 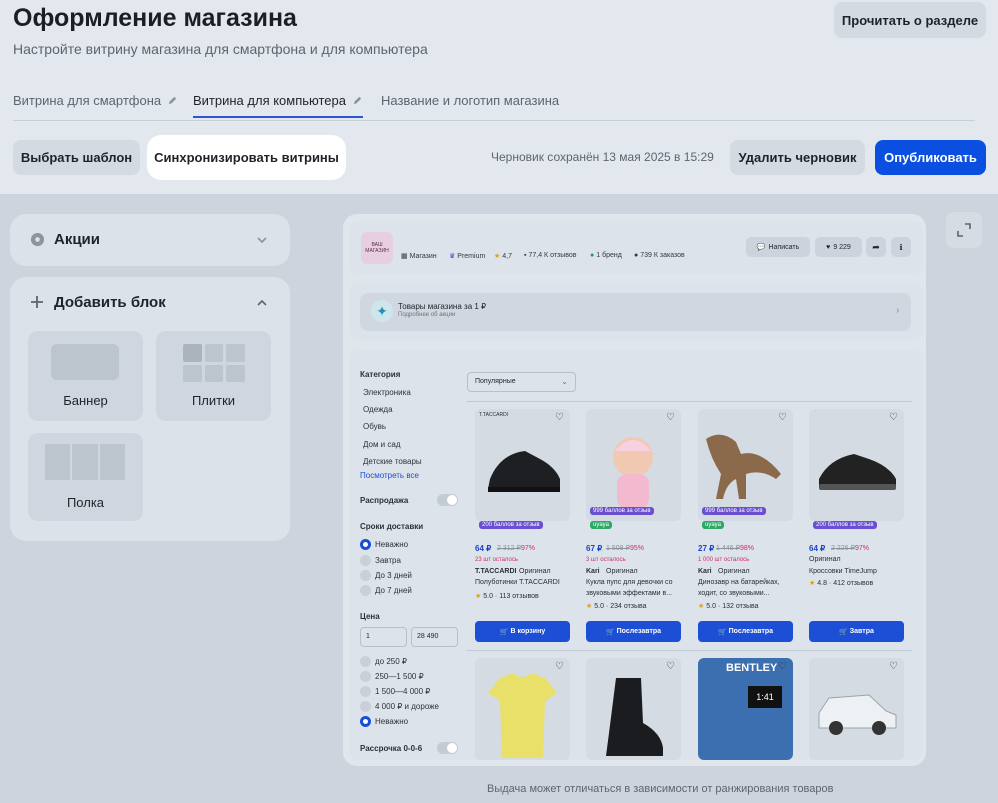 I want to click on crown-icon: ♛, so click(x=452, y=256).